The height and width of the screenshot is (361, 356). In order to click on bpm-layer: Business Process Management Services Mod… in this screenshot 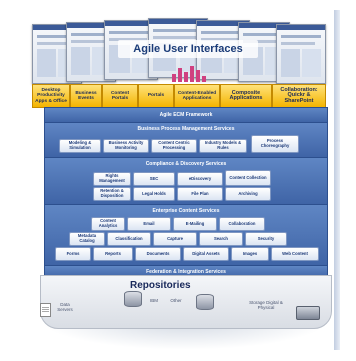, I will do `click(186, 140)`.